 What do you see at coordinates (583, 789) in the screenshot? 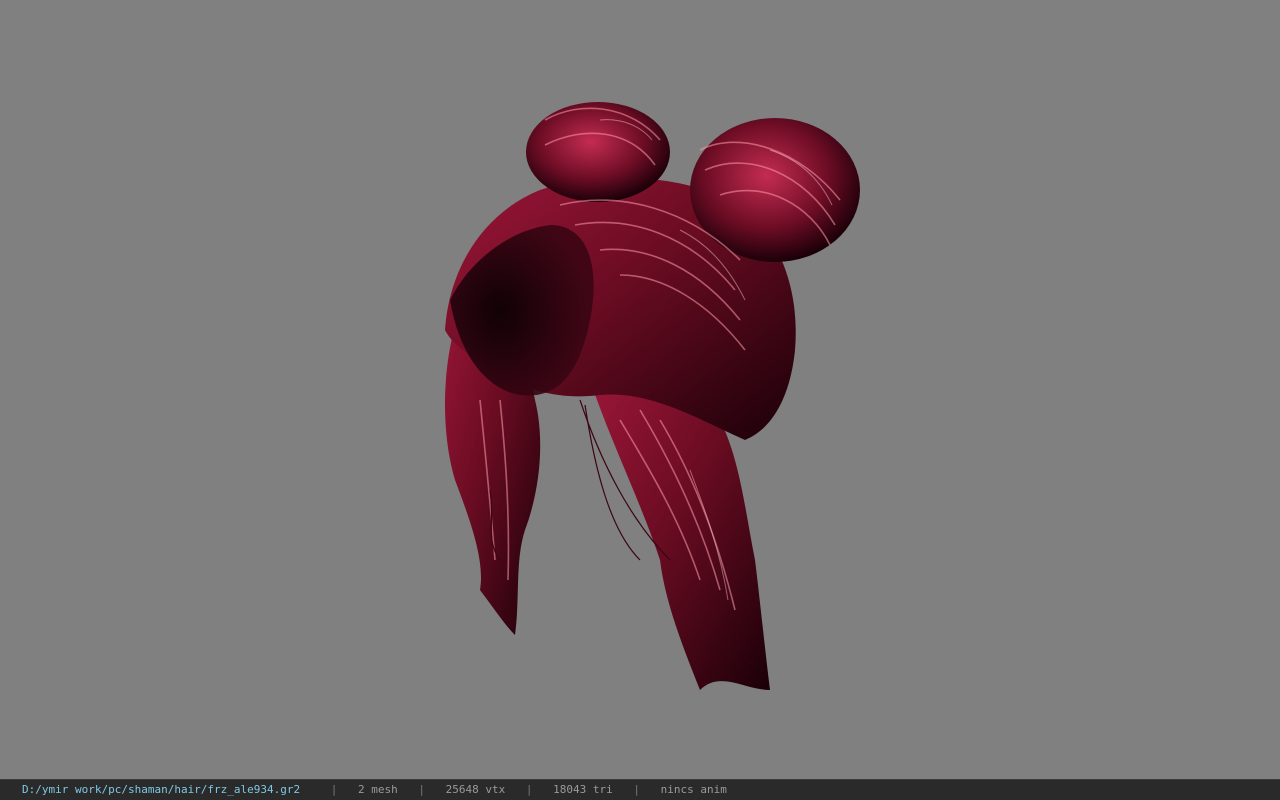
I see `triangle-count: 18043 tri` at bounding box center [583, 789].